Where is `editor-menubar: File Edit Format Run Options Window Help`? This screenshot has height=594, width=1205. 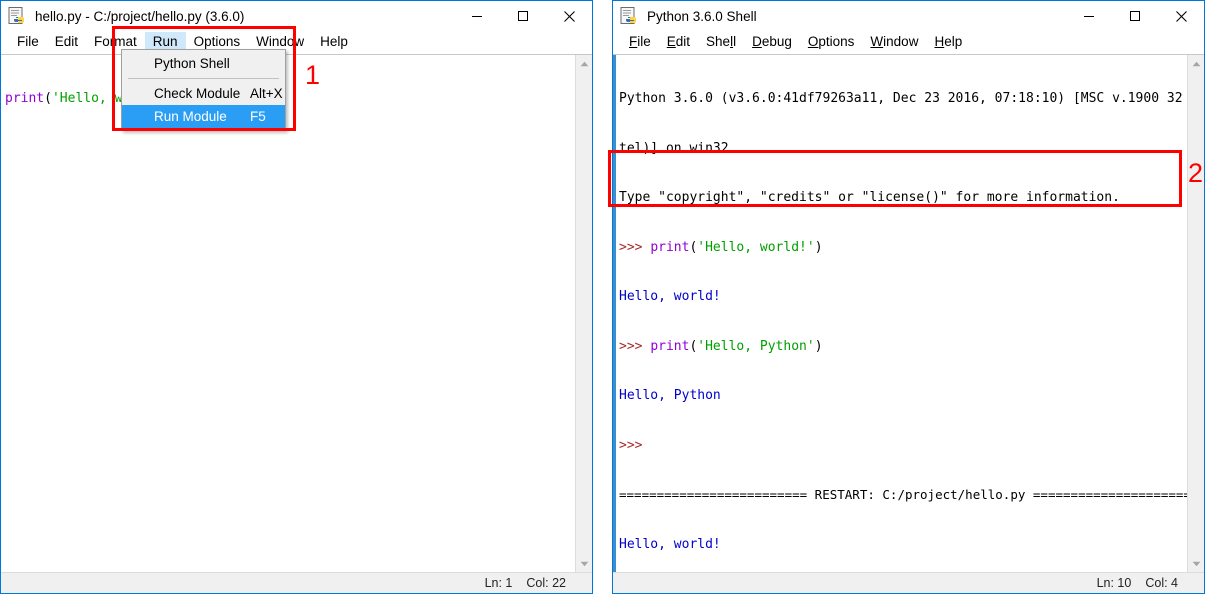 editor-menubar: File Edit Format Run Options Window Help is located at coordinates (296, 42).